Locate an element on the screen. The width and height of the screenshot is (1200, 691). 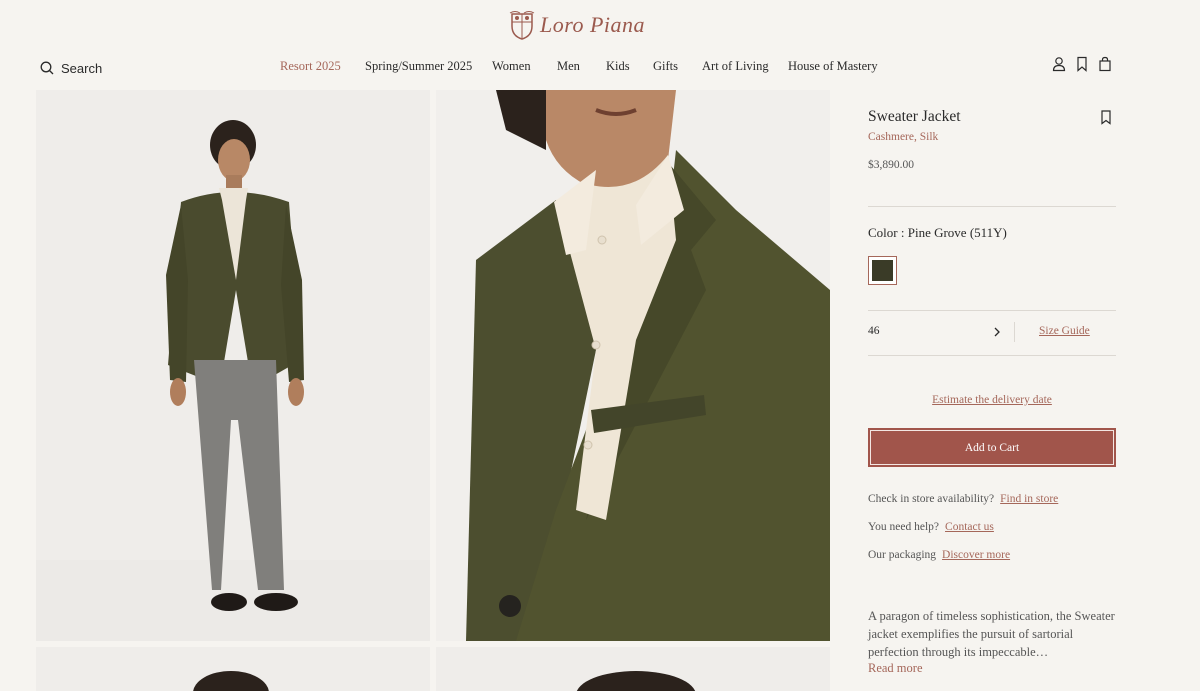
nav-item-kids: Kids is located at coordinates (618, 66).